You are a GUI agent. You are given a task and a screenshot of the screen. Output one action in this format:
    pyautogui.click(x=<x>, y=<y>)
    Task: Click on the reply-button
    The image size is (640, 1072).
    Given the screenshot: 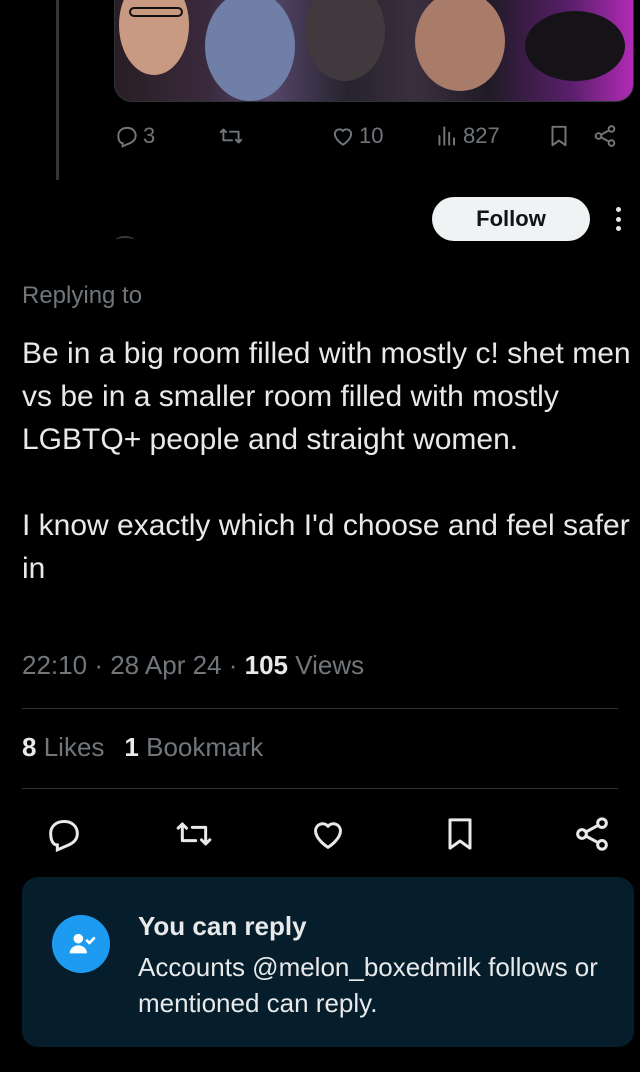 What is the action you would take?
    pyautogui.click(x=64, y=834)
    